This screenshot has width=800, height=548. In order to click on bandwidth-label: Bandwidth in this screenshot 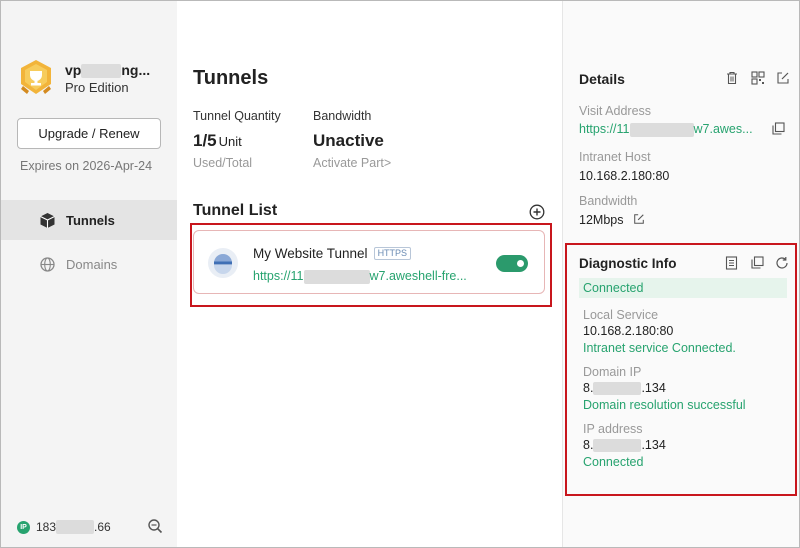, I will do `click(342, 116)`.